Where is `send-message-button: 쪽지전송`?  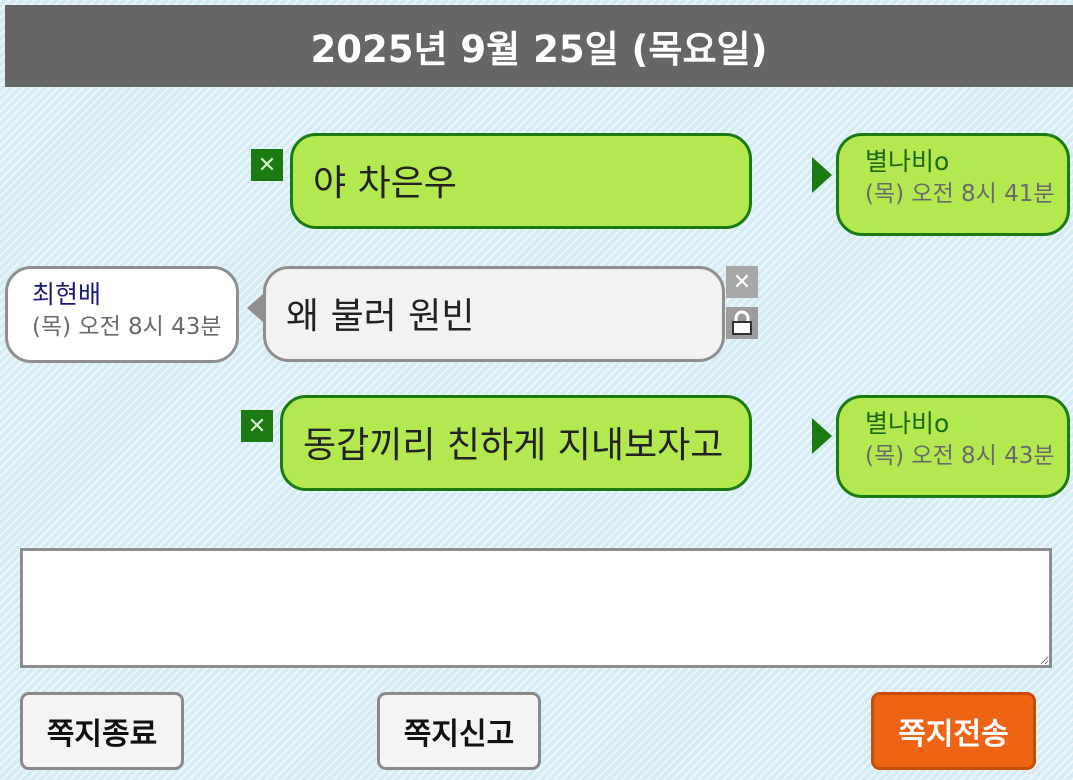
send-message-button: 쪽지전송 is located at coordinates (953, 731).